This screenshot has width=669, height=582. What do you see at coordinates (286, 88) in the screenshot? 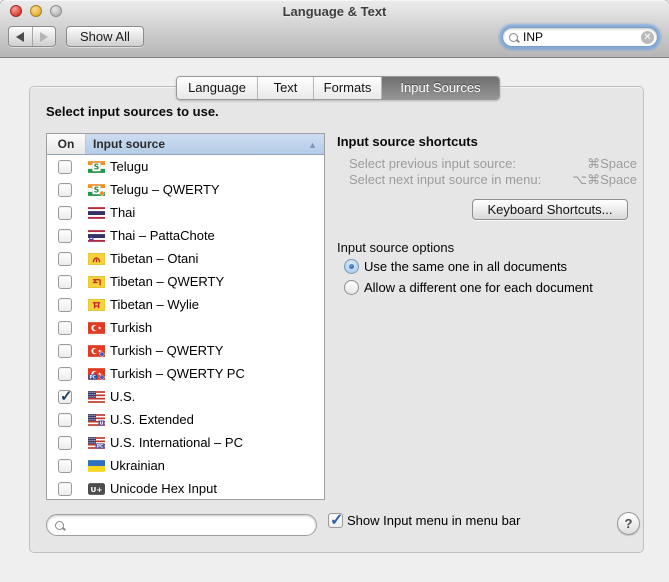
I see `tab-text: Text` at bounding box center [286, 88].